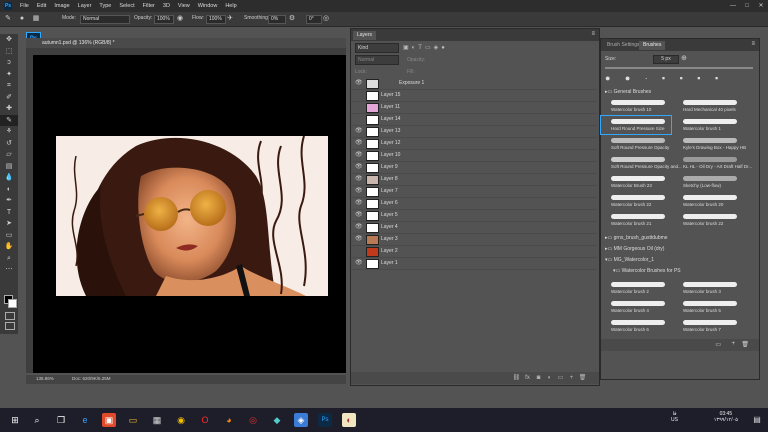  Describe the element at coordinates (180, 19) in the screenshot. I see `pressure-opacity-icon: ◉` at that location.